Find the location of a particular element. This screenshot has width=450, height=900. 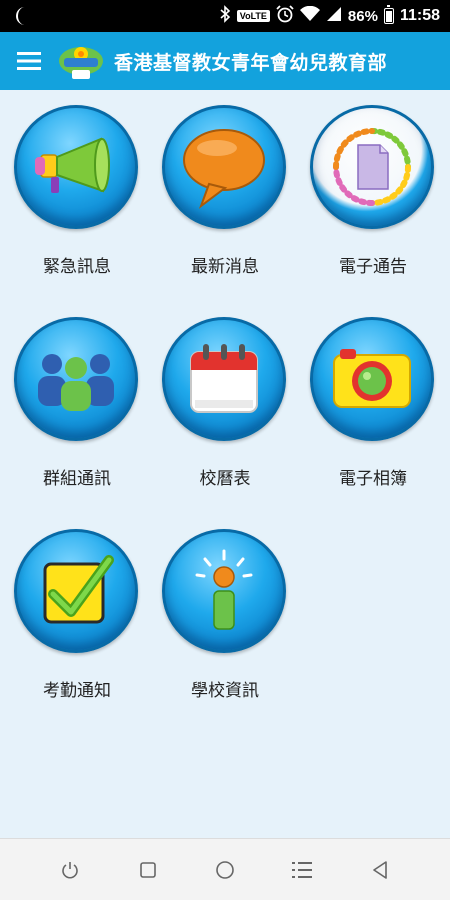

circle-home-icon is located at coordinates (225, 869).